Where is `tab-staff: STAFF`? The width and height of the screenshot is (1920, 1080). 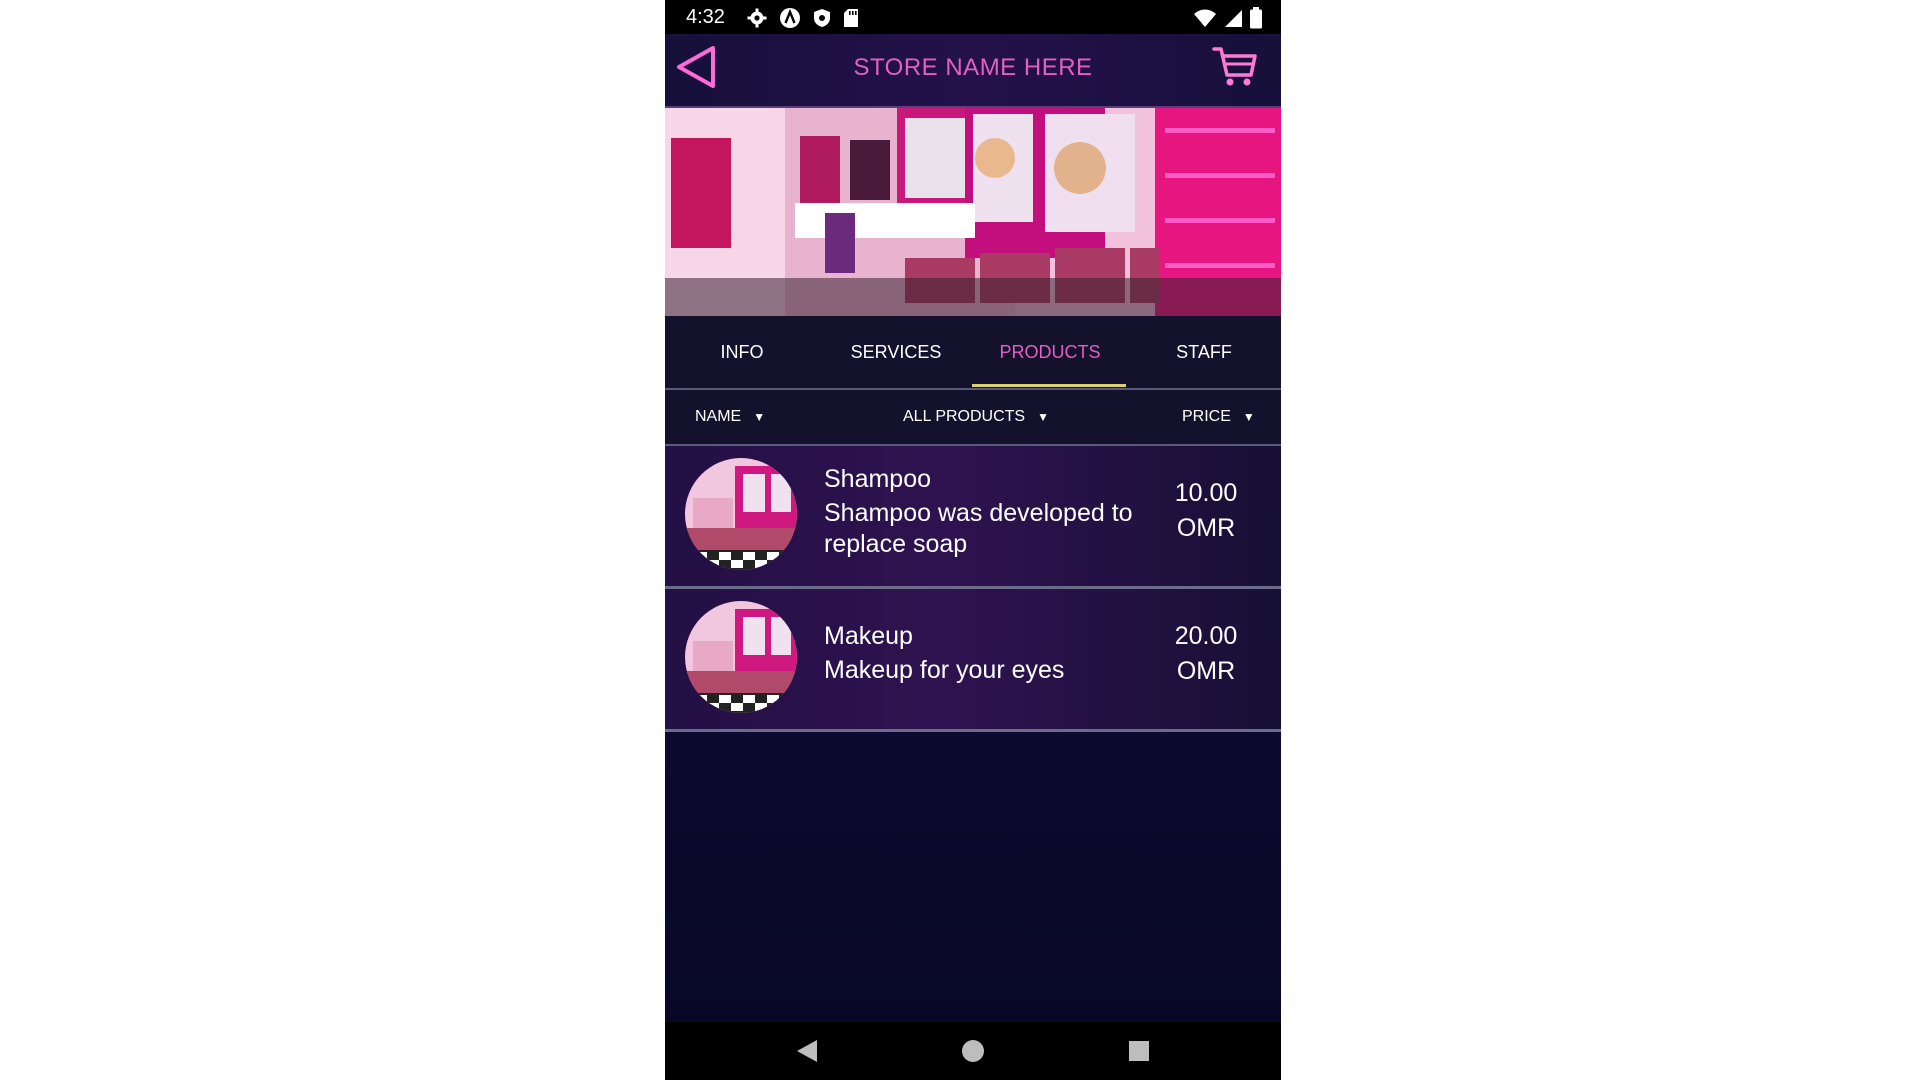
tab-staff: STAFF is located at coordinates (1204, 352).